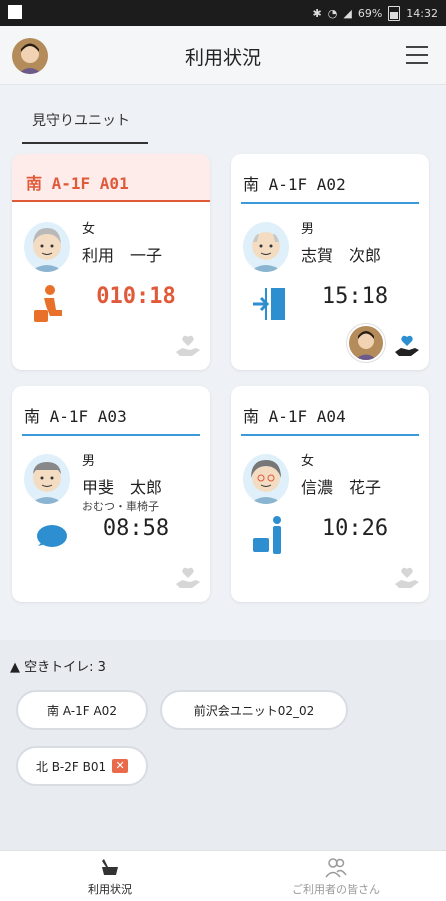  I want to click on nav-users: ご利用者の皆さん, so click(336, 876).